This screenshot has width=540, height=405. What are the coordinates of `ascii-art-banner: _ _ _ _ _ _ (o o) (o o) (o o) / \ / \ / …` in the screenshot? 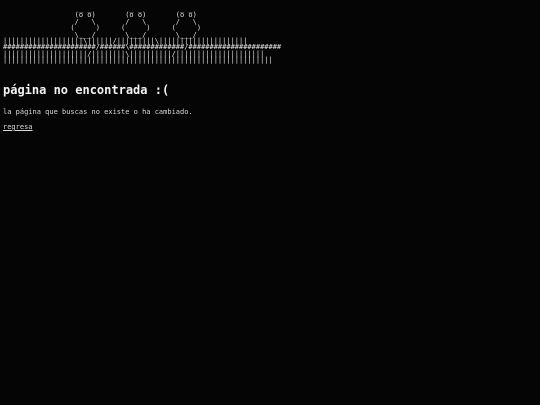 It's located at (142, 35).